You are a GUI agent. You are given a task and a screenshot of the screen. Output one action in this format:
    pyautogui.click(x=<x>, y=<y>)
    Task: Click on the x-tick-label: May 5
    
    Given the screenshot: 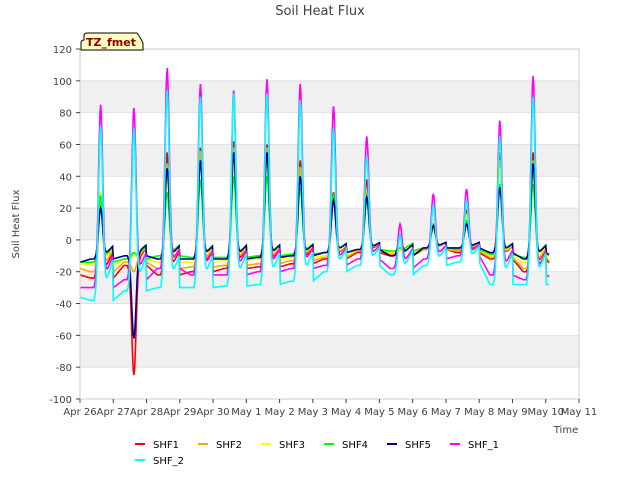 What is the action you would take?
    pyautogui.click(x=379, y=412)
    